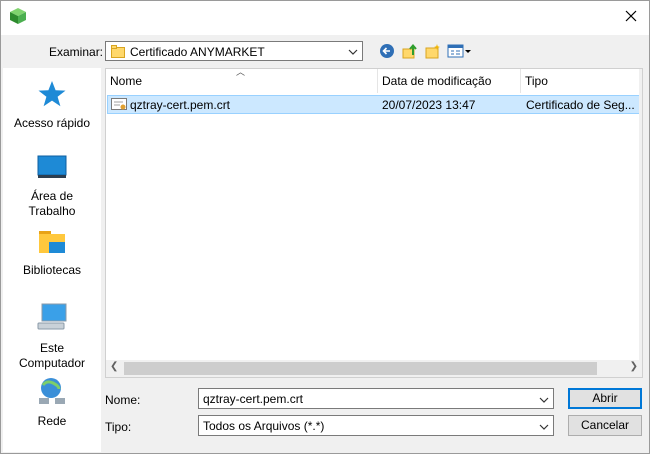 This screenshot has height=454, width=650. Describe the element at coordinates (119, 106) in the screenshot. I see `certificate-icon` at that location.